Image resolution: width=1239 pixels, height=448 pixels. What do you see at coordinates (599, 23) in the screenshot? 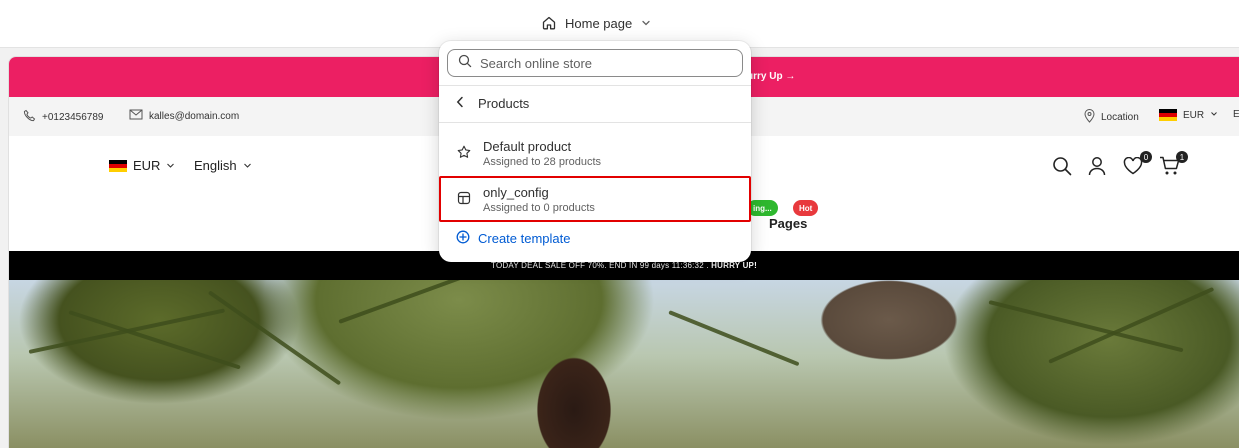
I see `page-selector-label: Home page` at bounding box center [599, 23].